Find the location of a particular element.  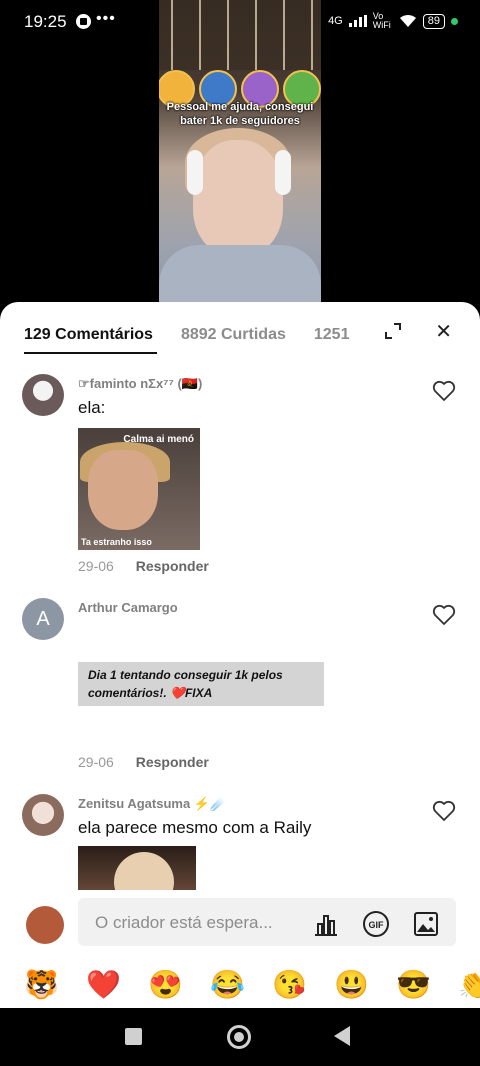

wifi-icon is located at coordinates (407, 20).